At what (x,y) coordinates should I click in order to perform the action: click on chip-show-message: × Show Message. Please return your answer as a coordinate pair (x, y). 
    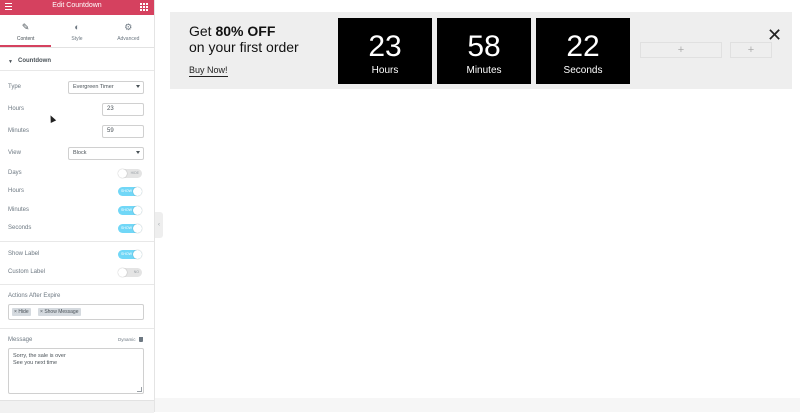
    Looking at the image, I should click on (59, 312).